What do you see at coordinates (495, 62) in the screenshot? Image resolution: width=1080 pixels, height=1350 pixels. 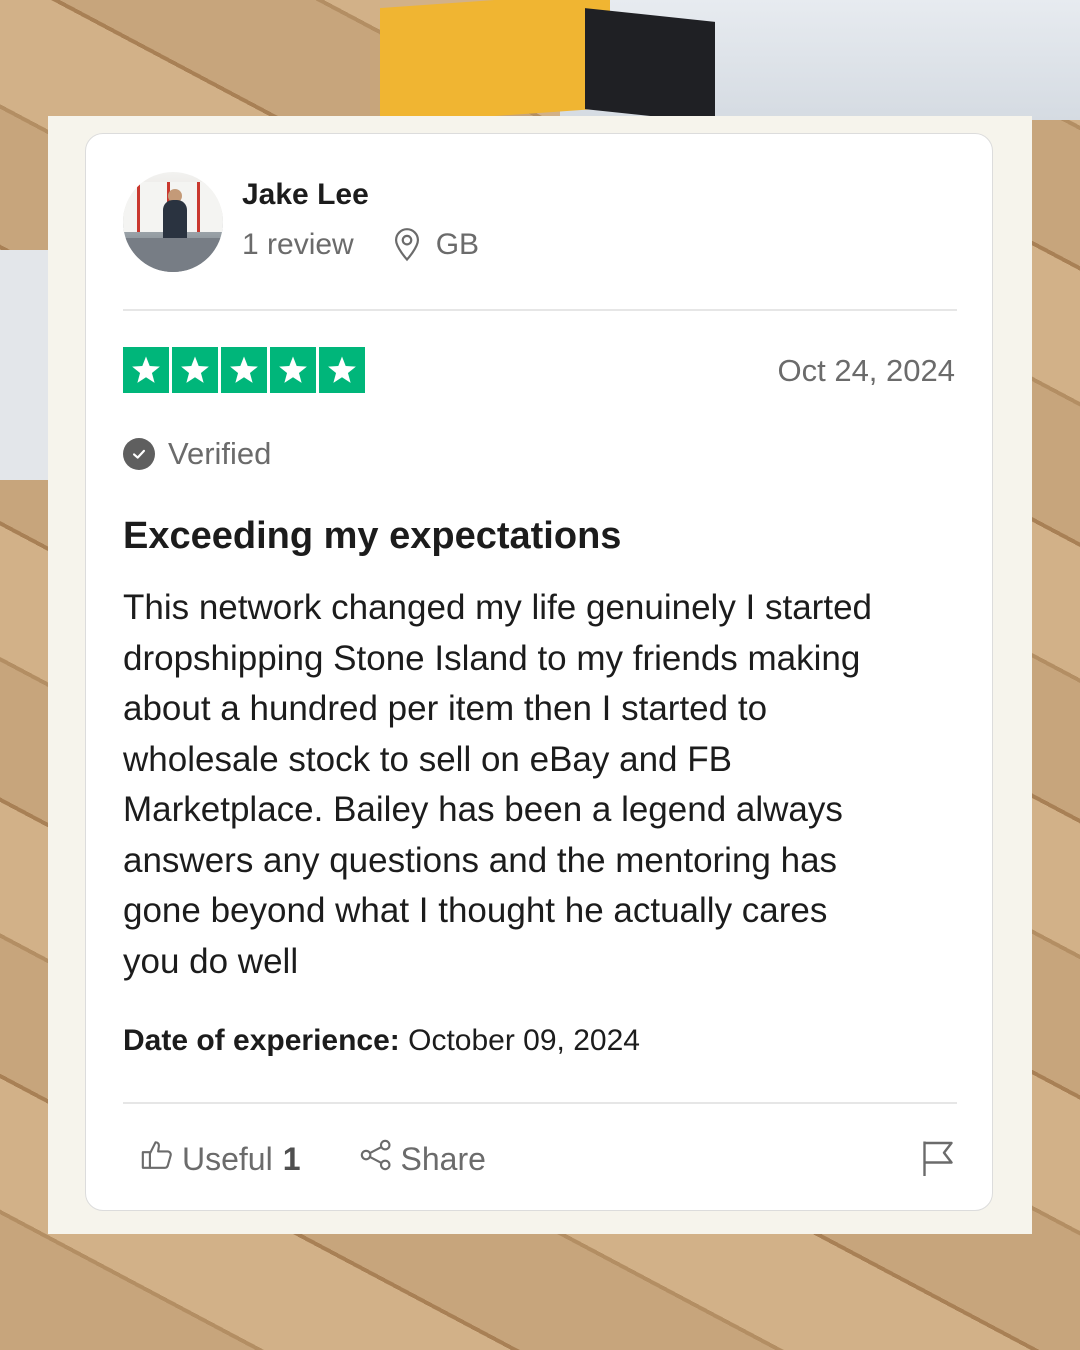 I see `background-yellow-box` at bounding box center [495, 62].